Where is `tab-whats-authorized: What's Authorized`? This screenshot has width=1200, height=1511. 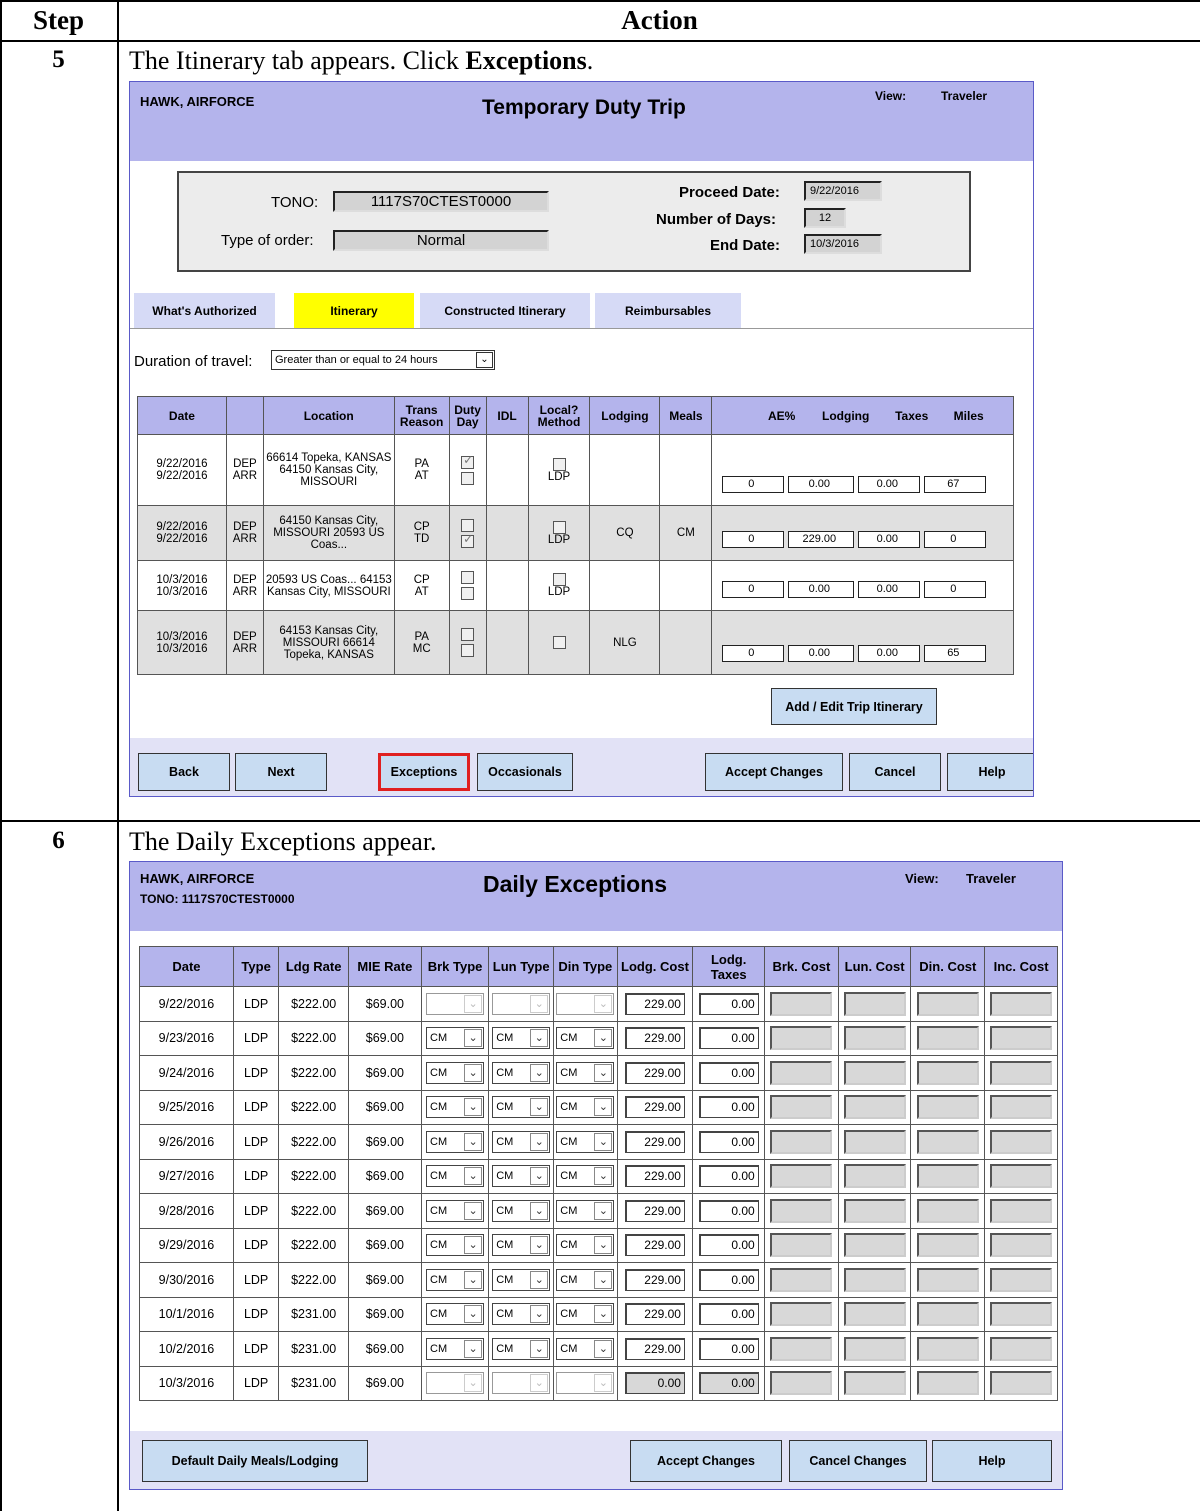
tab-whats-authorized: What's Authorized is located at coordinates (204, 310).